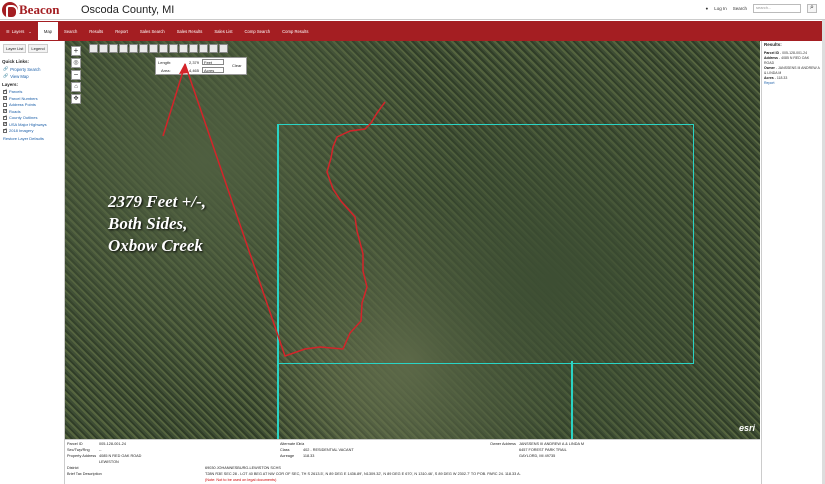 Image resolution: width=825 pixels, height=484 pixels. I want to click on class-label: Class, so click(285, 450).